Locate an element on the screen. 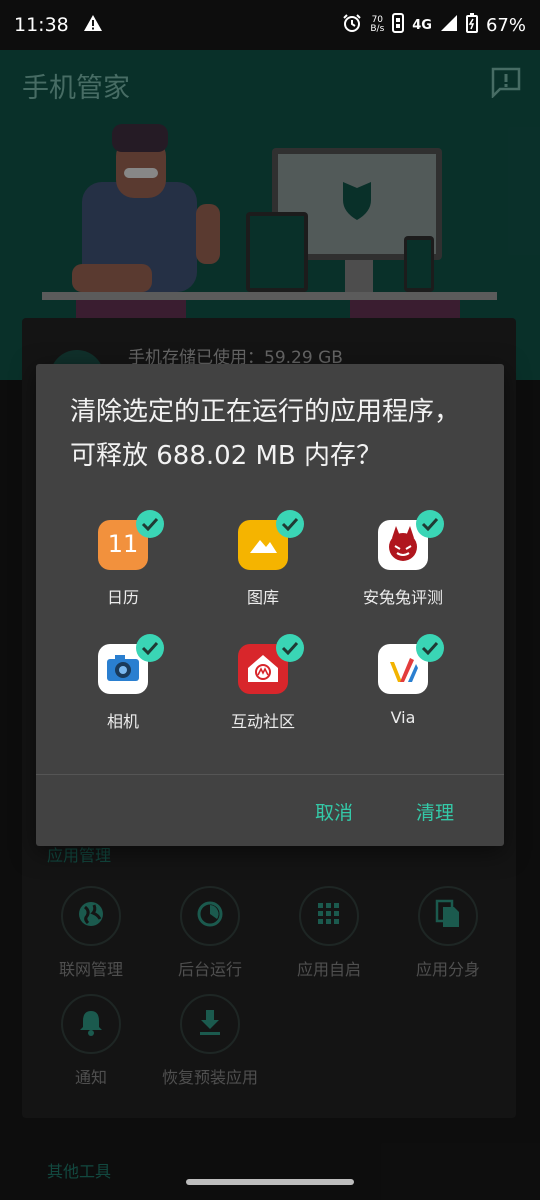 This screenshot has width=540, height=1200. signal-icon is located at coordinates (449, 25).